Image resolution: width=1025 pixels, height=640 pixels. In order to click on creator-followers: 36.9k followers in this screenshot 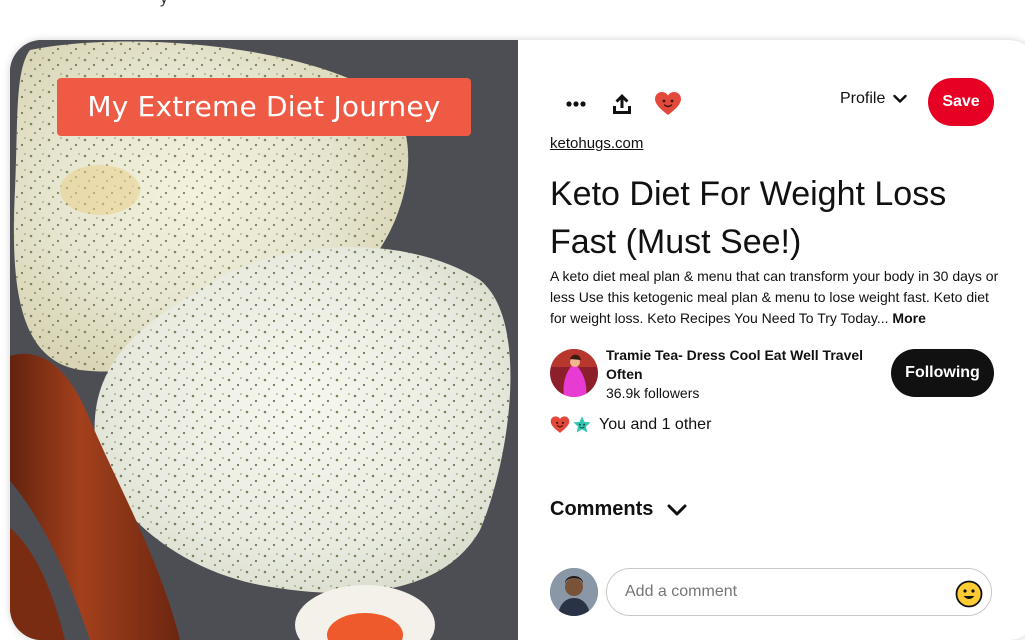, I will do `click(653, 393)`.